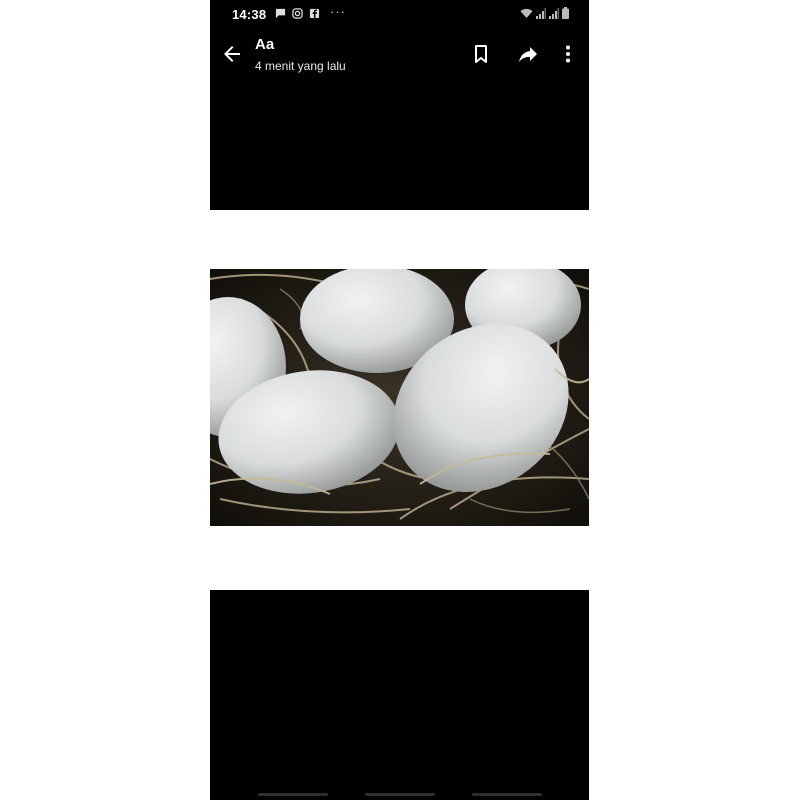 The height and width of the screenshot is (800, 800). Describe the element at coordinates (232, 54) in the screenshot. I see `back-arrow-icon` at that location.